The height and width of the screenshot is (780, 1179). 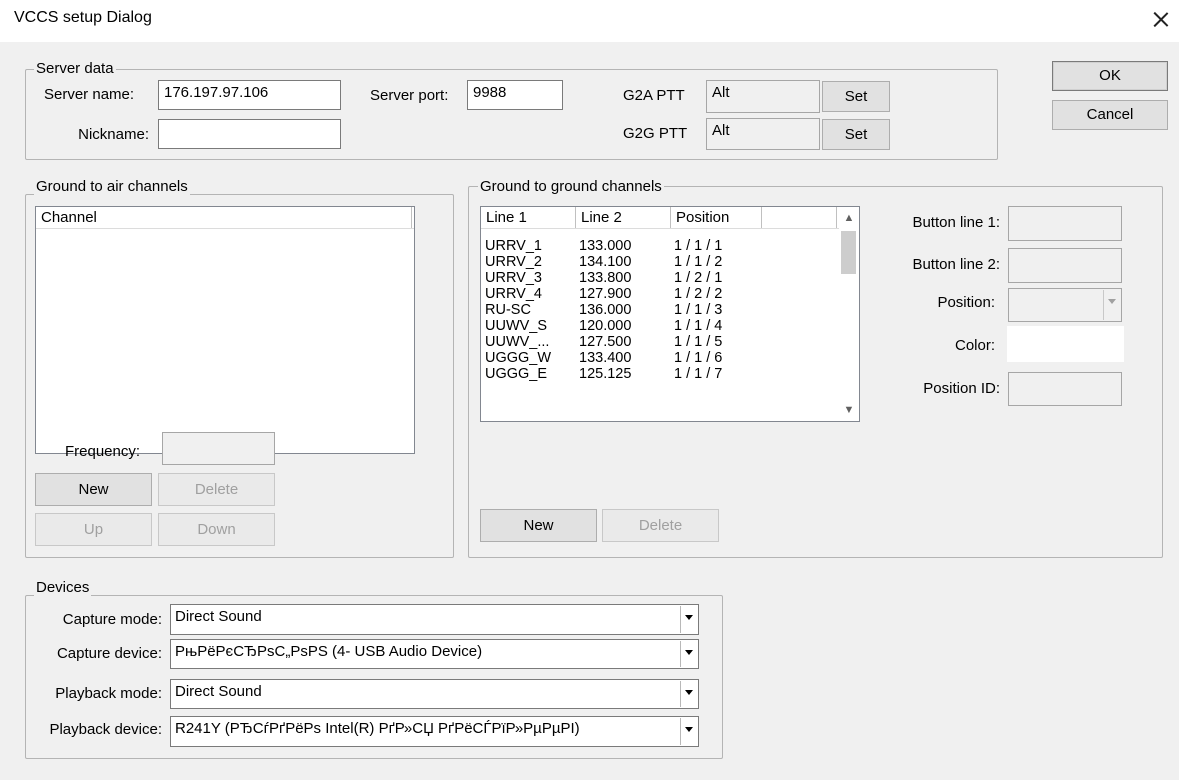 I want to click on position-cell: 1 / 1 / 4, so click(x=698, y=326).